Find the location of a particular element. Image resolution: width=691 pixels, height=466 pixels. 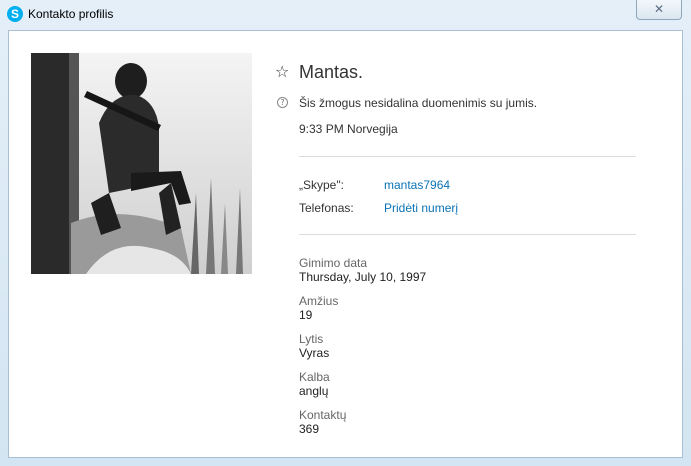

skype-logo-icon: S is located at coordinates (15, 14).